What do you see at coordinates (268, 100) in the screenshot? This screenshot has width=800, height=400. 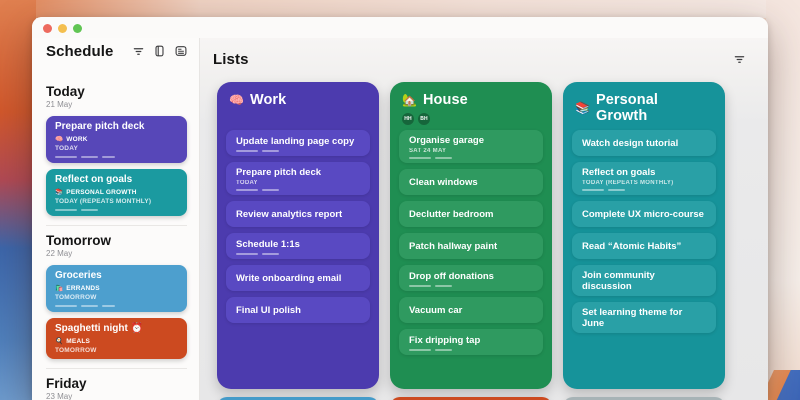 I see `list-name: Work` at bounding box center [268, 100].